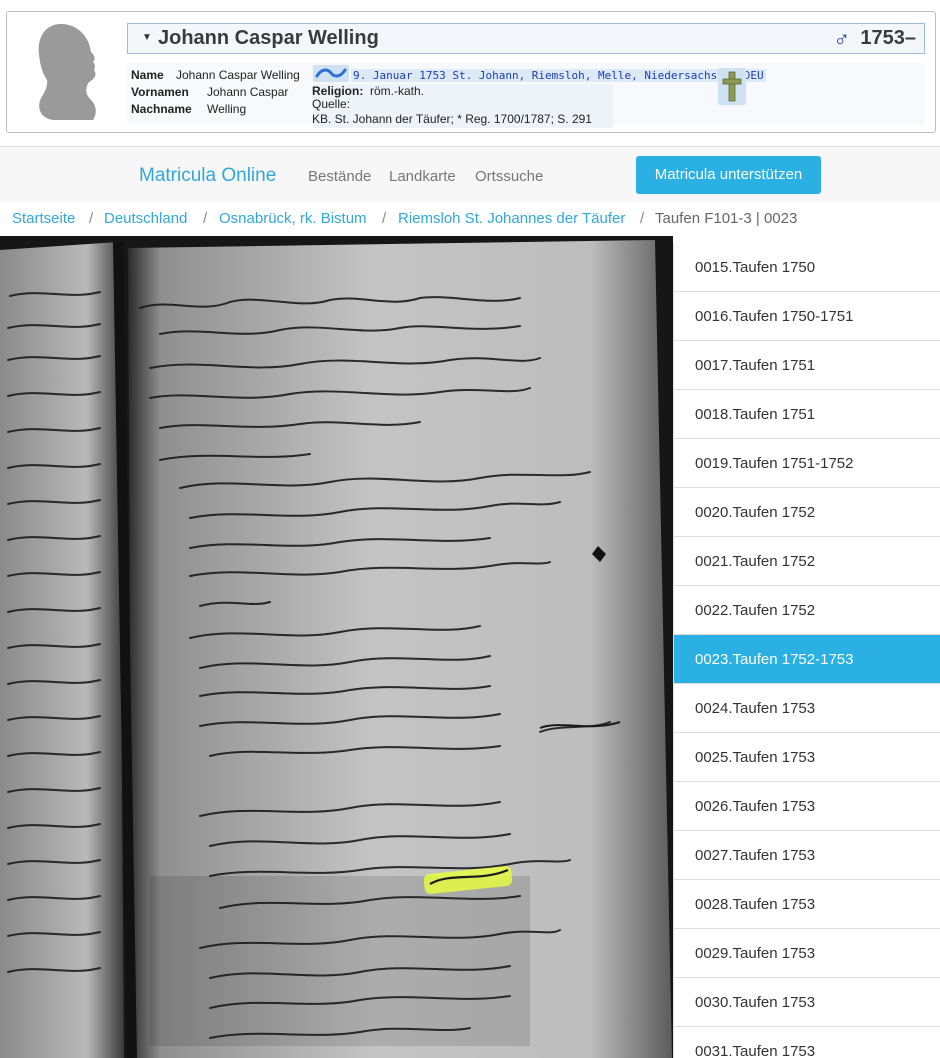 Image resolution: width=940 pixels, height=1058 pixels. I want to click on name-label: Name, so click(147, 75).